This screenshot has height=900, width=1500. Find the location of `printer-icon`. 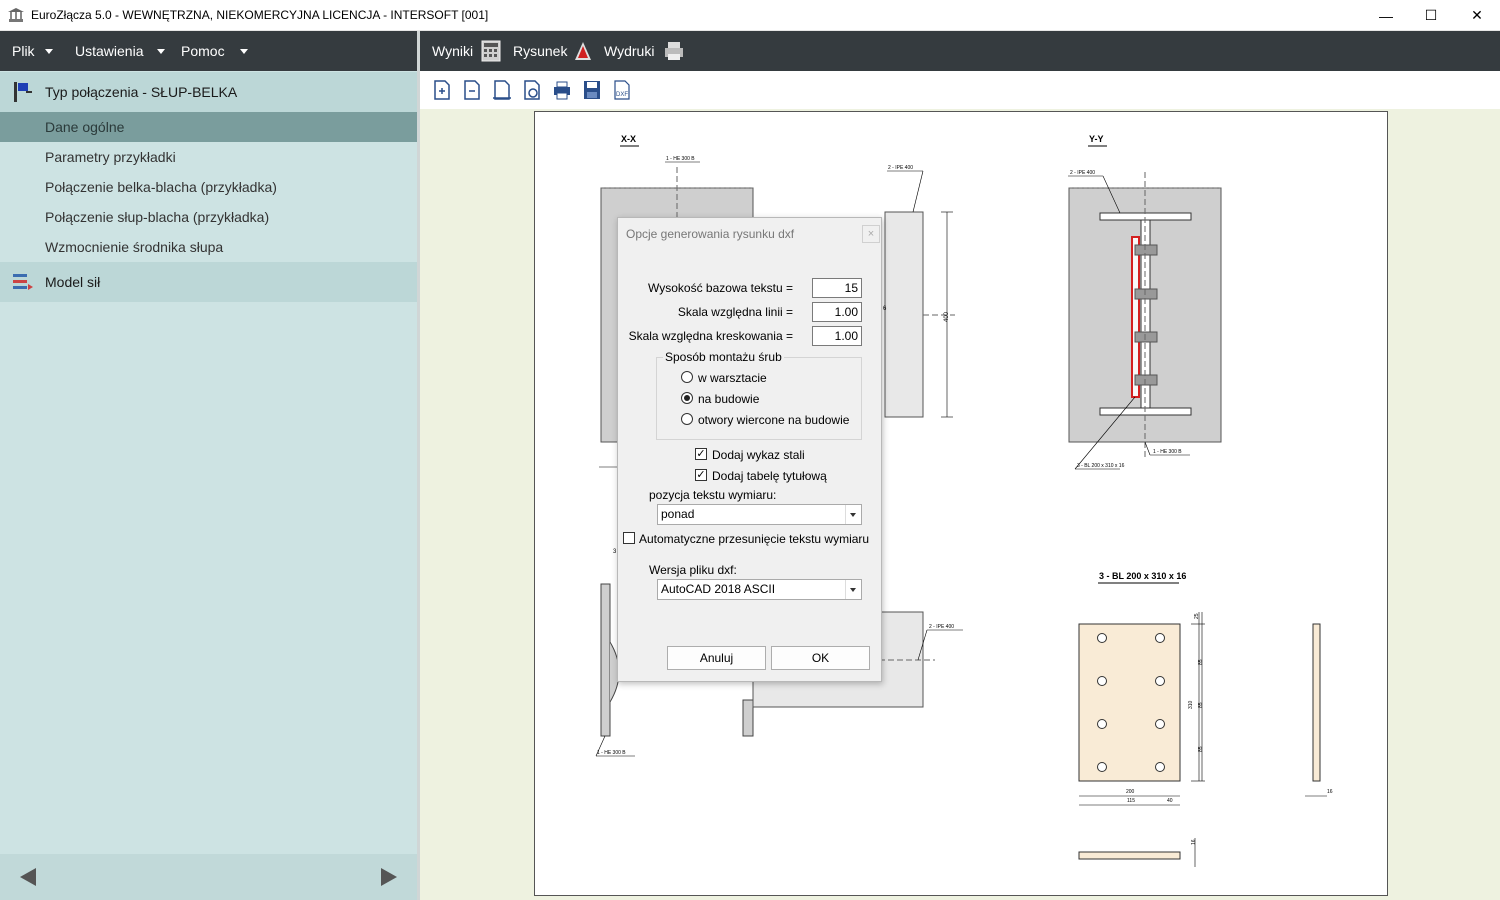

printer-icon is located at coordinates (674, 51).